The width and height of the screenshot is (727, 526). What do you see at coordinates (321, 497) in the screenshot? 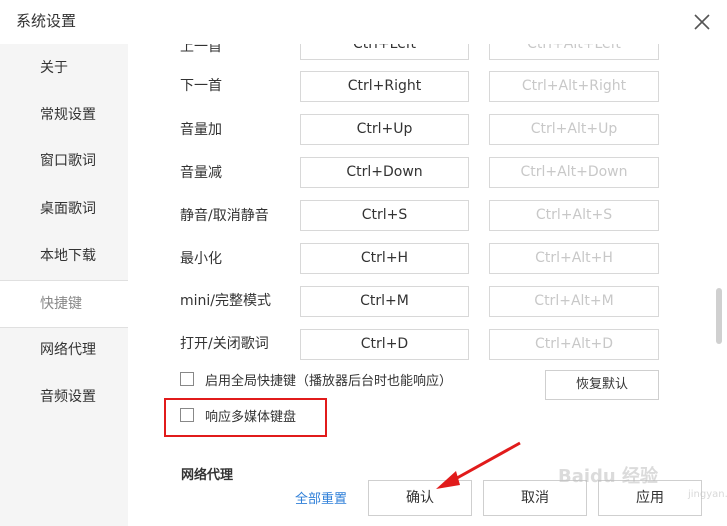
I see `reset-all-link: 全部重置` at bounding box center [321, 497].